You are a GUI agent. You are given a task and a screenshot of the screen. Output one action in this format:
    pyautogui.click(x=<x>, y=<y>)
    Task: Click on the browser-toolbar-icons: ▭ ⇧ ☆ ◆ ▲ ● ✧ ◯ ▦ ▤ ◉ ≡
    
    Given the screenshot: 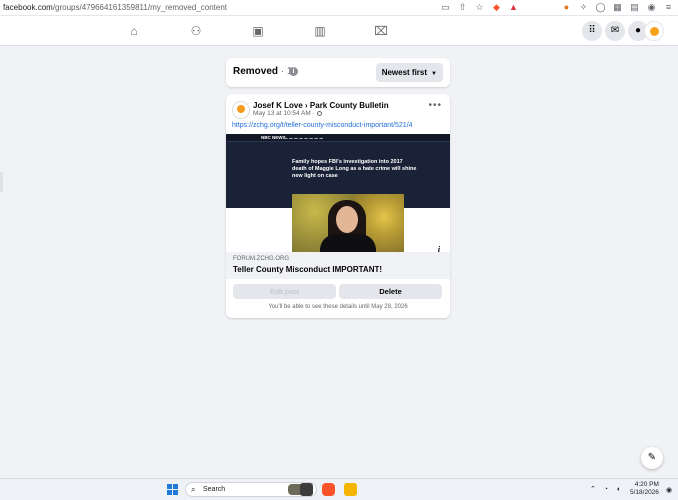 What is the action you would take?
    pyautogui.click(x=557, y=7)
    